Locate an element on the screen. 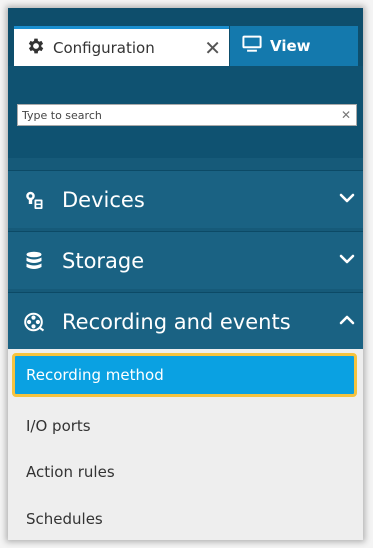 The width and height of the screenshot is (373, 548). tab-view-label: View is located at coordinates (290, 46).